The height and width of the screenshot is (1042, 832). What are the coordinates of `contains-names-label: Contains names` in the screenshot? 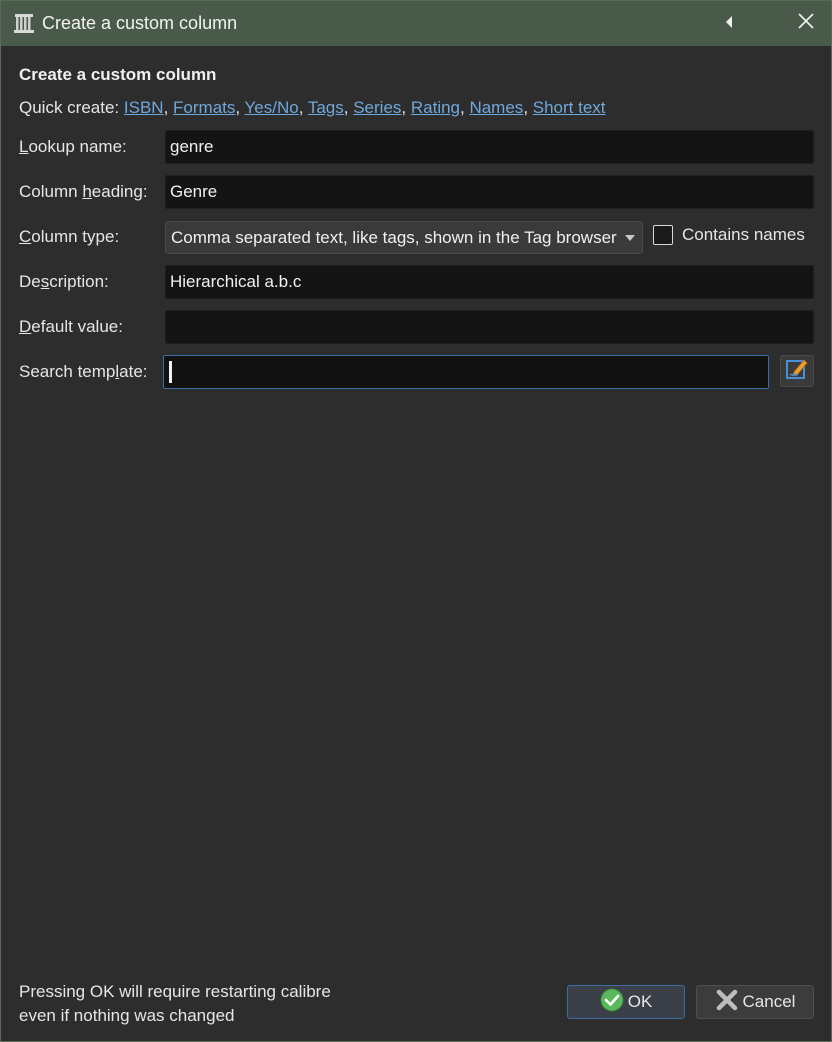 It's located at (743, 234).